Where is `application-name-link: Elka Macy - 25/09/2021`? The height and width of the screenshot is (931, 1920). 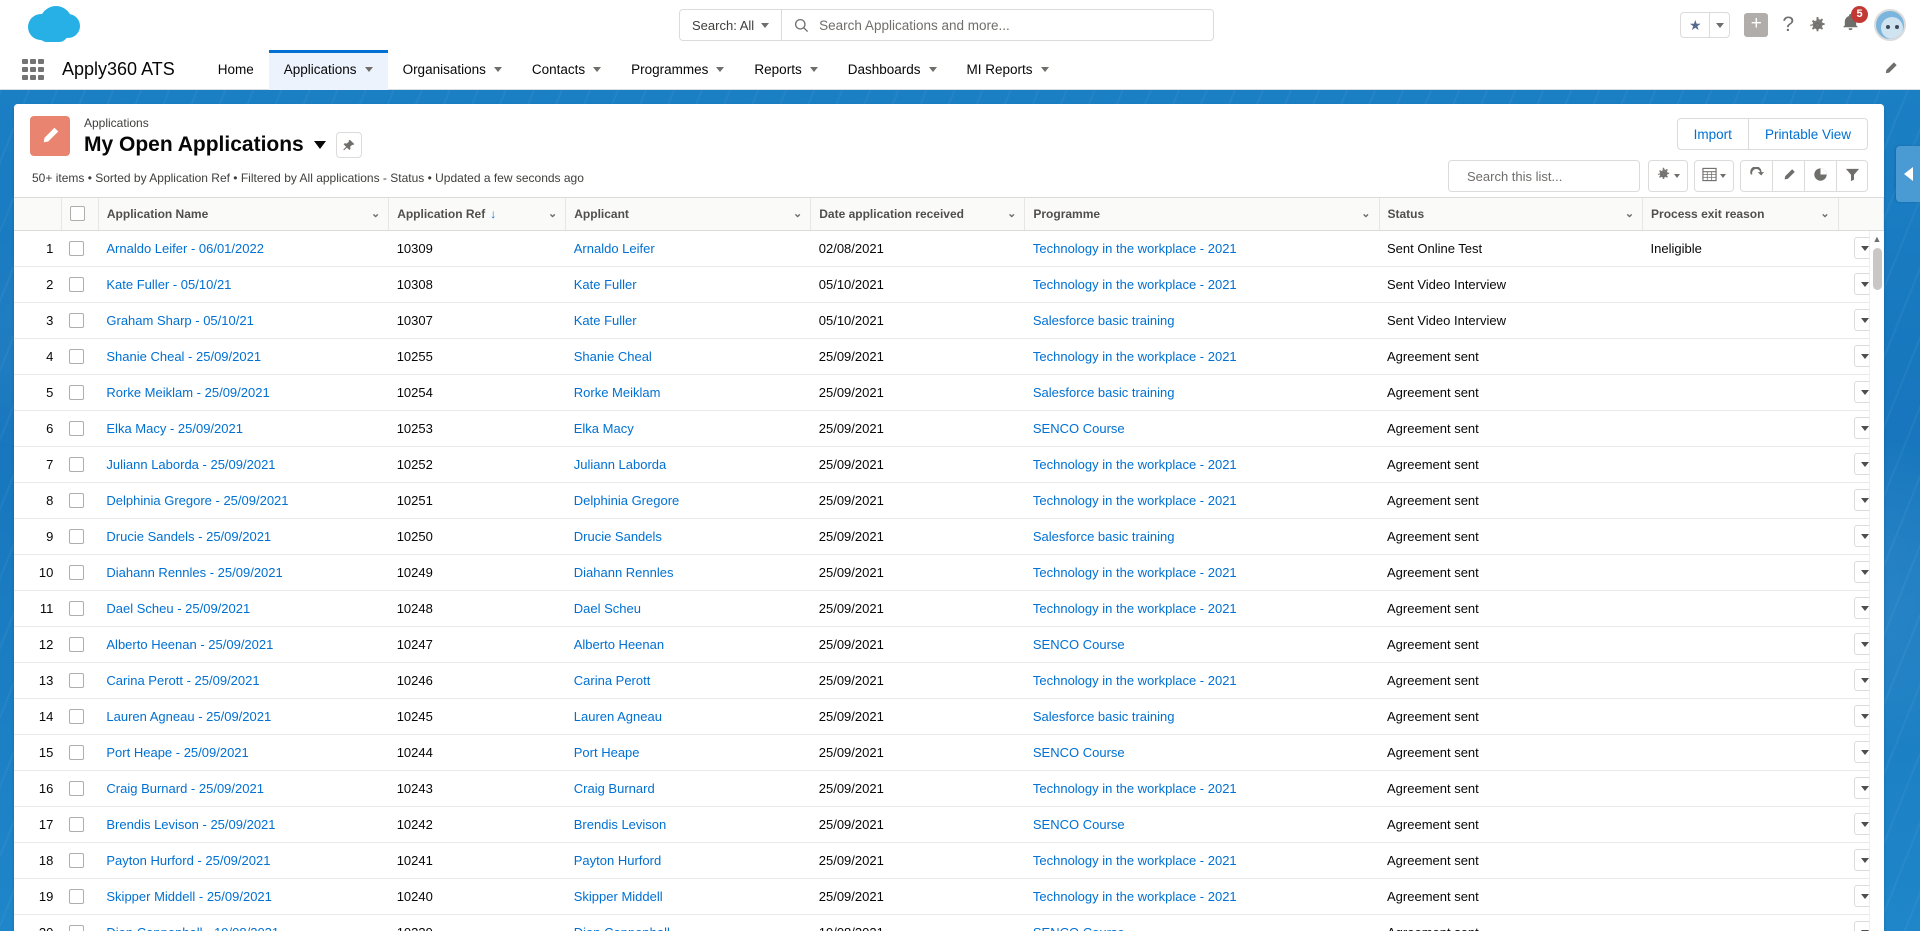 application-name-link: Elka Macy - 25/09/2021 is located at coordinates (174, 428).